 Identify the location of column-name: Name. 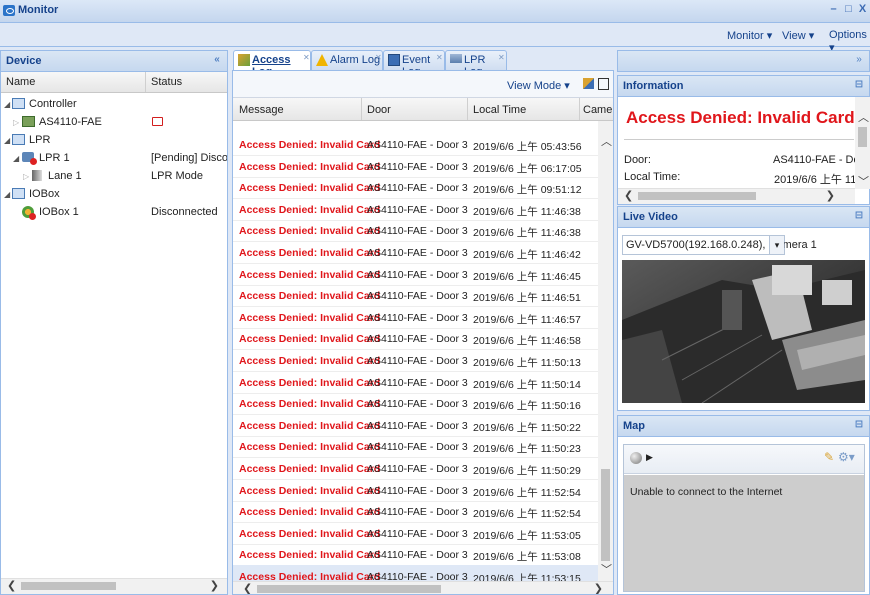
(20, 82).